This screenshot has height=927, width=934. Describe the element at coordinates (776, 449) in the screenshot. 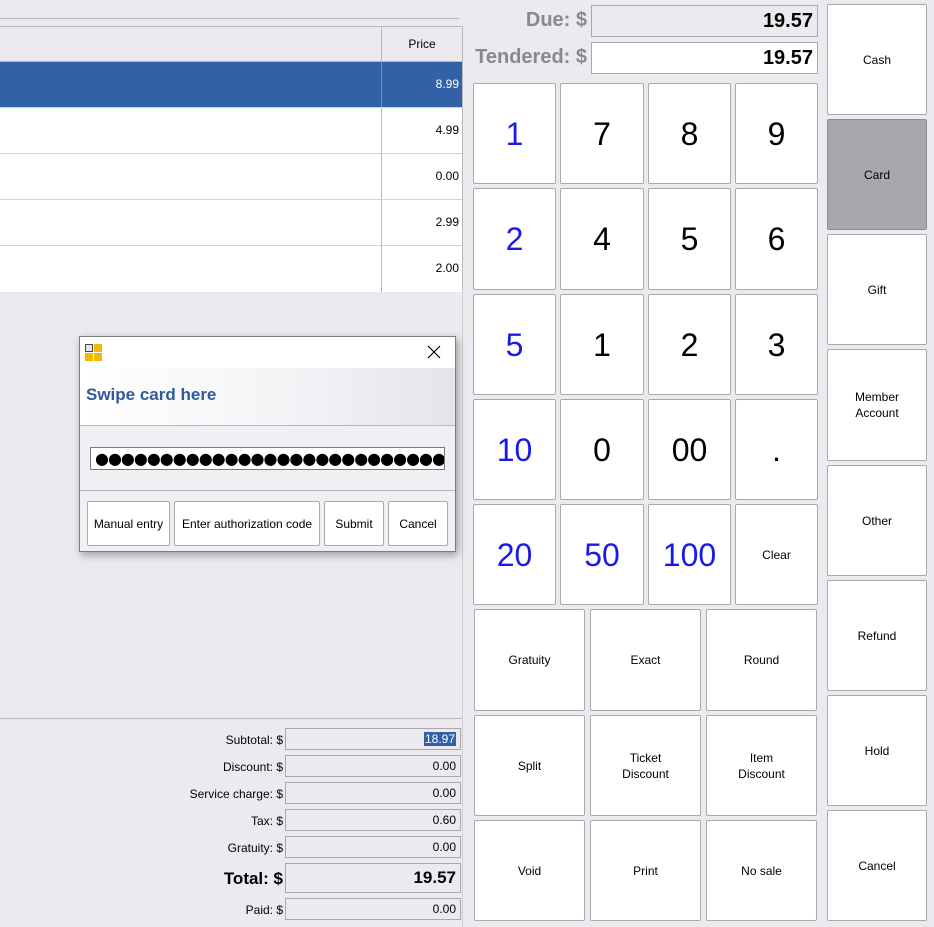

I see `decimal-point-button: .` at that location.